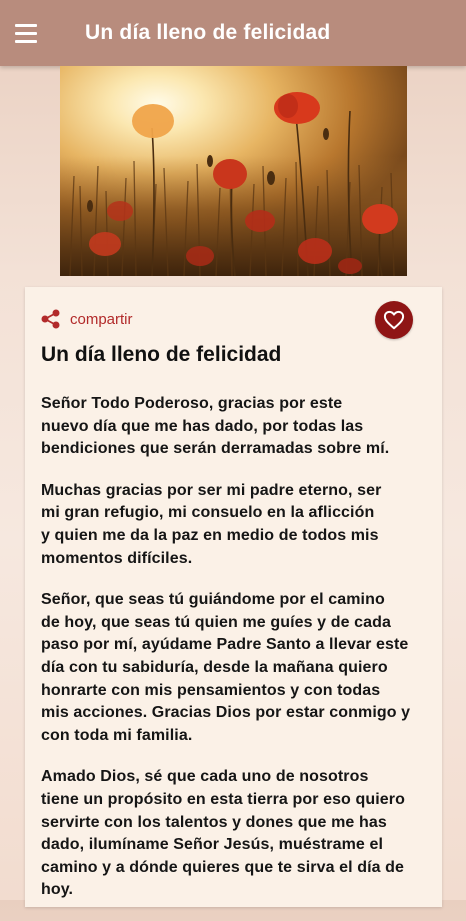  I want to click on heart-icon, so click(394, 320).